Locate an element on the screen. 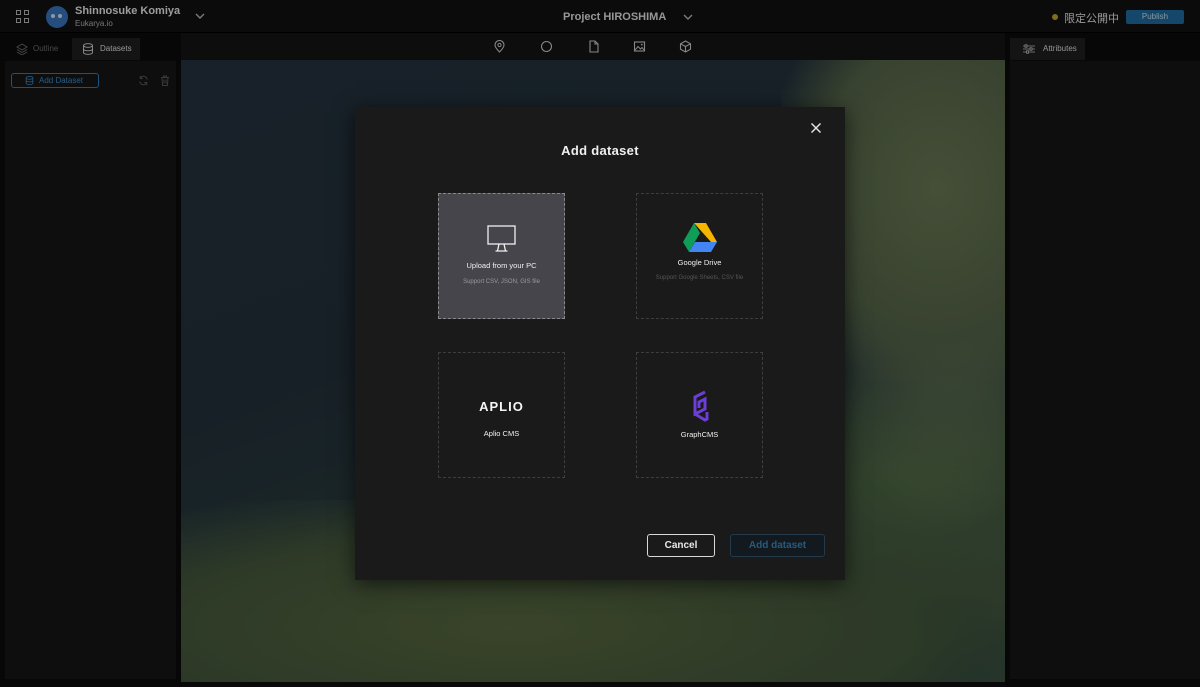 The image size is (1200, 687). cancel-button: Cancel is located at coordinates (681, 545).